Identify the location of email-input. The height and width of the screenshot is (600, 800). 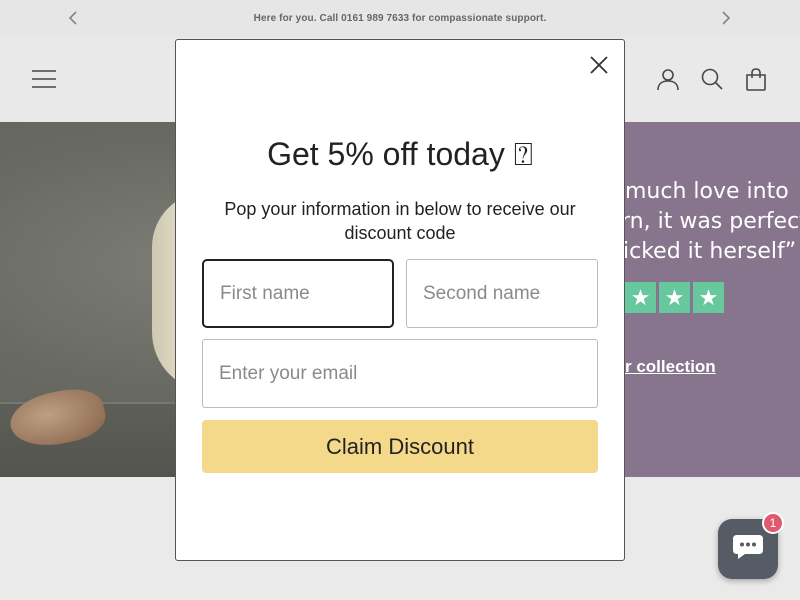
(400, 373).